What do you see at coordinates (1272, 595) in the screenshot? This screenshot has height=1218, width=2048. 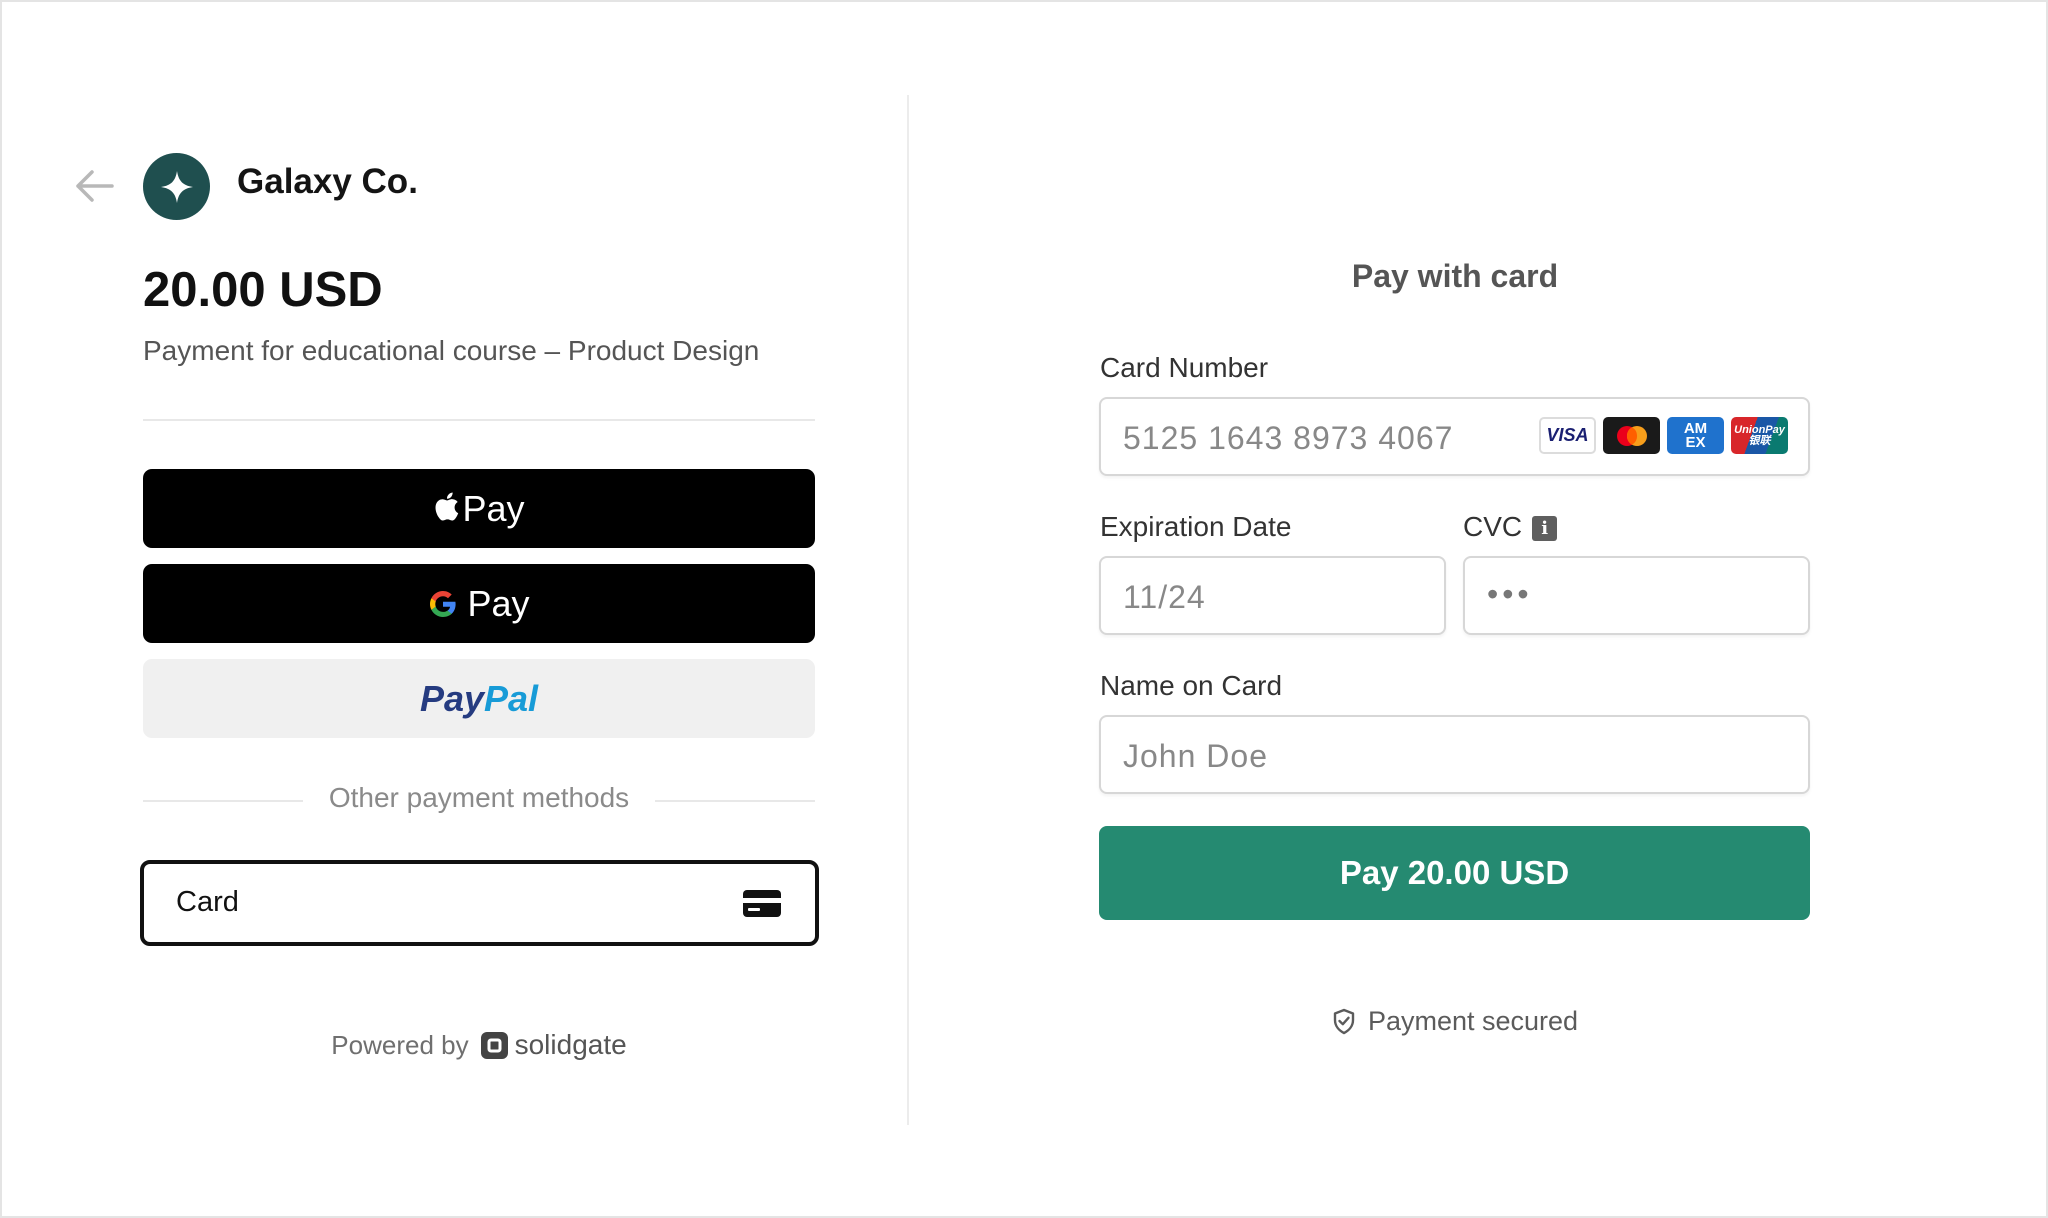 I see `expiration-date-input: 11/24` at bounding box center [1272, 595].